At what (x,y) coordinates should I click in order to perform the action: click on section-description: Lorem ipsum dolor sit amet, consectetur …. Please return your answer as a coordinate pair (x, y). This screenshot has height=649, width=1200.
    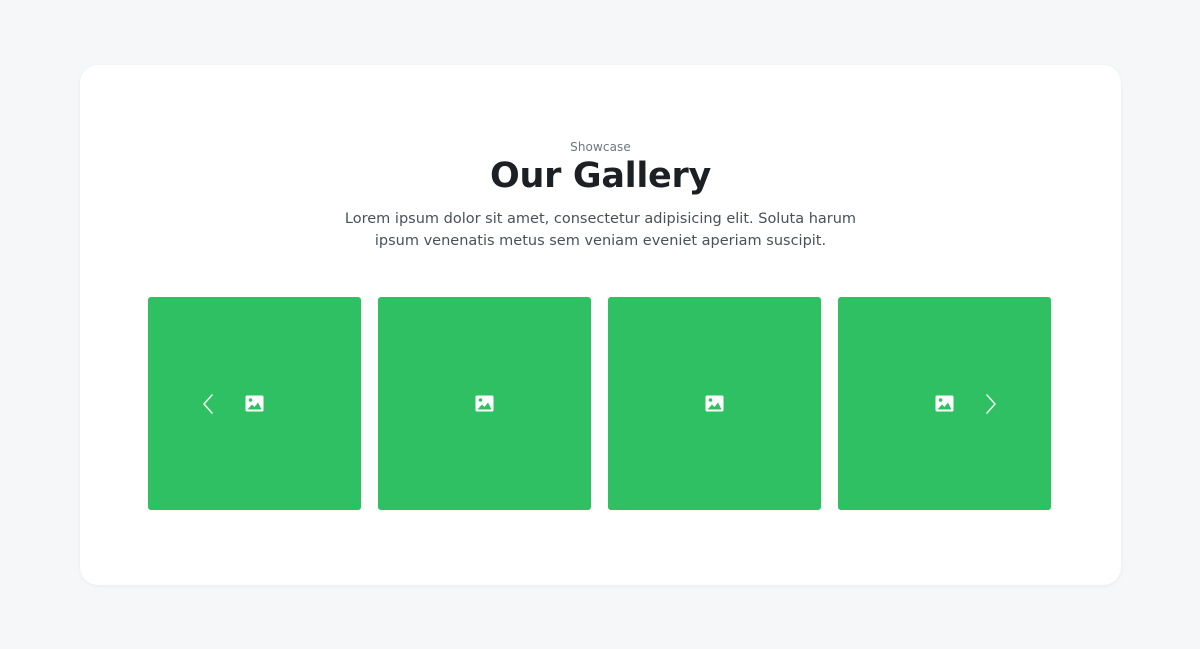
    Looking at the image, I should click on (600, 230).